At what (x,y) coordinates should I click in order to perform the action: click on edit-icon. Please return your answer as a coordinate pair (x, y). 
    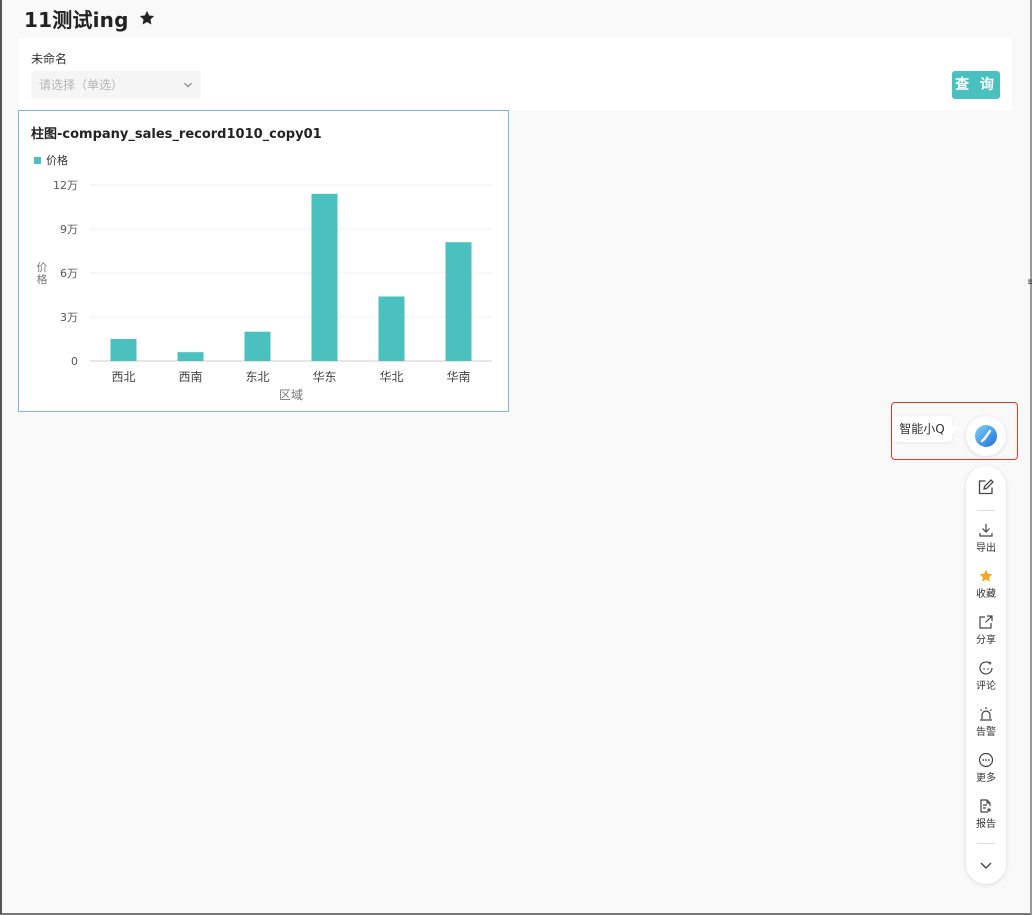
    Looking at the image, I should click on (986, 487).